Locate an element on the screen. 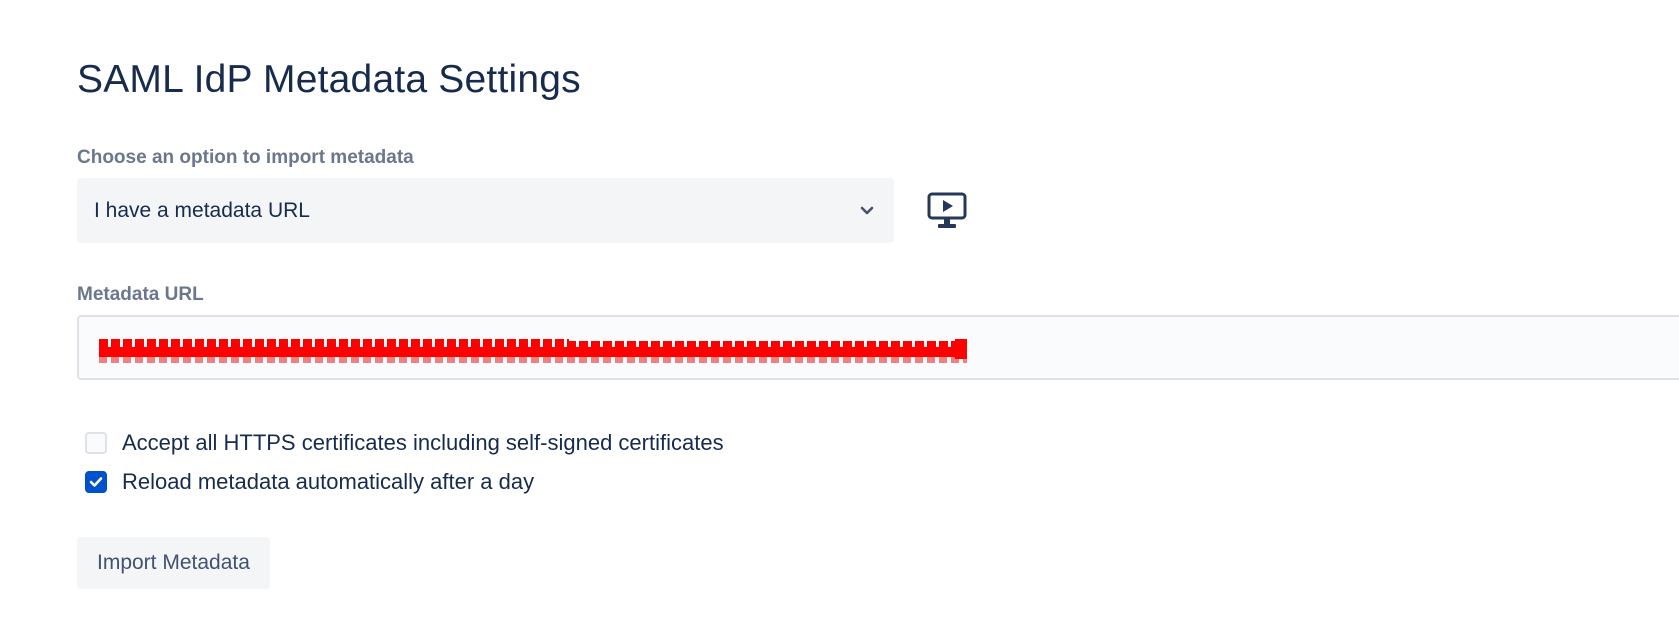  import-option-select: I have a metadata URL is located at coordinates (485, 210).